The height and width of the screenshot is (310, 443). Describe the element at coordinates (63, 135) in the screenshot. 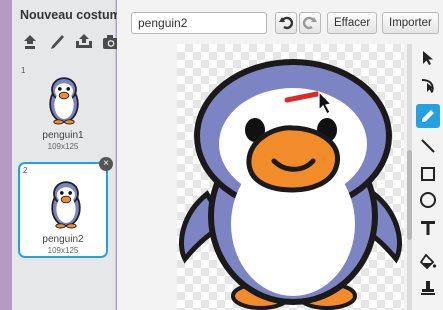

I see `costume-name: penguin1` at that location.